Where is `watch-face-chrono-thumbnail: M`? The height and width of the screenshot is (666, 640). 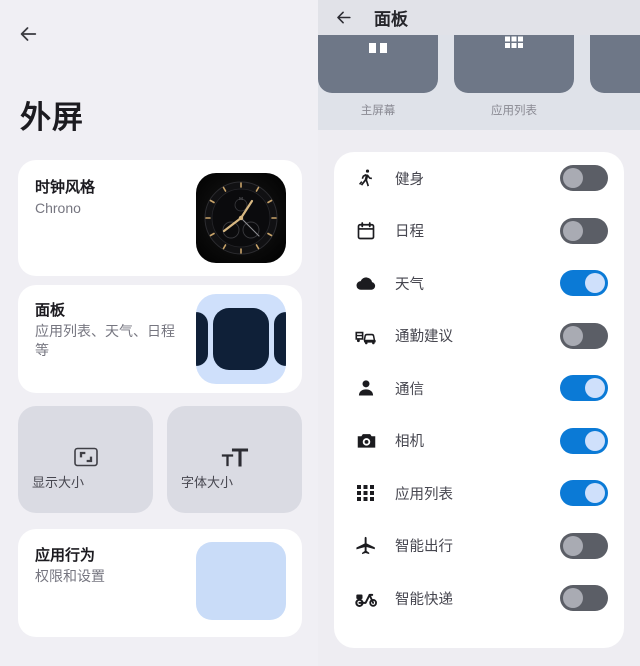 watch-face-chrono-thumbnail: M is located at coordinates (241, 218).